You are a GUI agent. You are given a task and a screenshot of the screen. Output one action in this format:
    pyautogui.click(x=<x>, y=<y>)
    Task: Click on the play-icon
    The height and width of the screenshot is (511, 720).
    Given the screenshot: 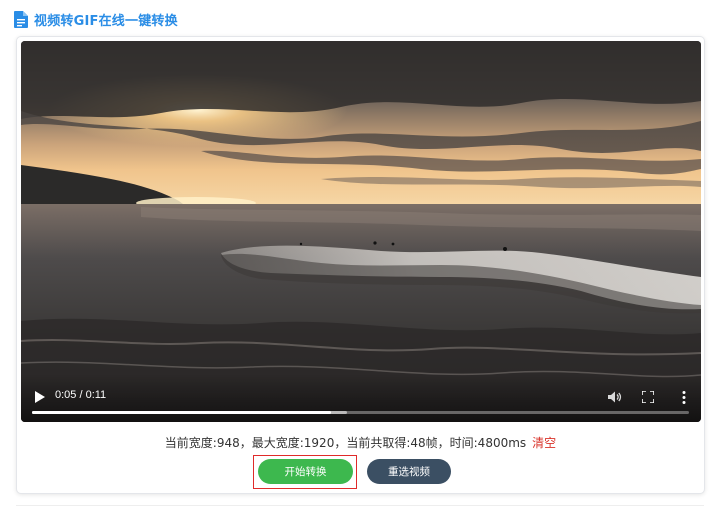 What is the action you would take?
    pyautogui.click(x=40, y=397)
    